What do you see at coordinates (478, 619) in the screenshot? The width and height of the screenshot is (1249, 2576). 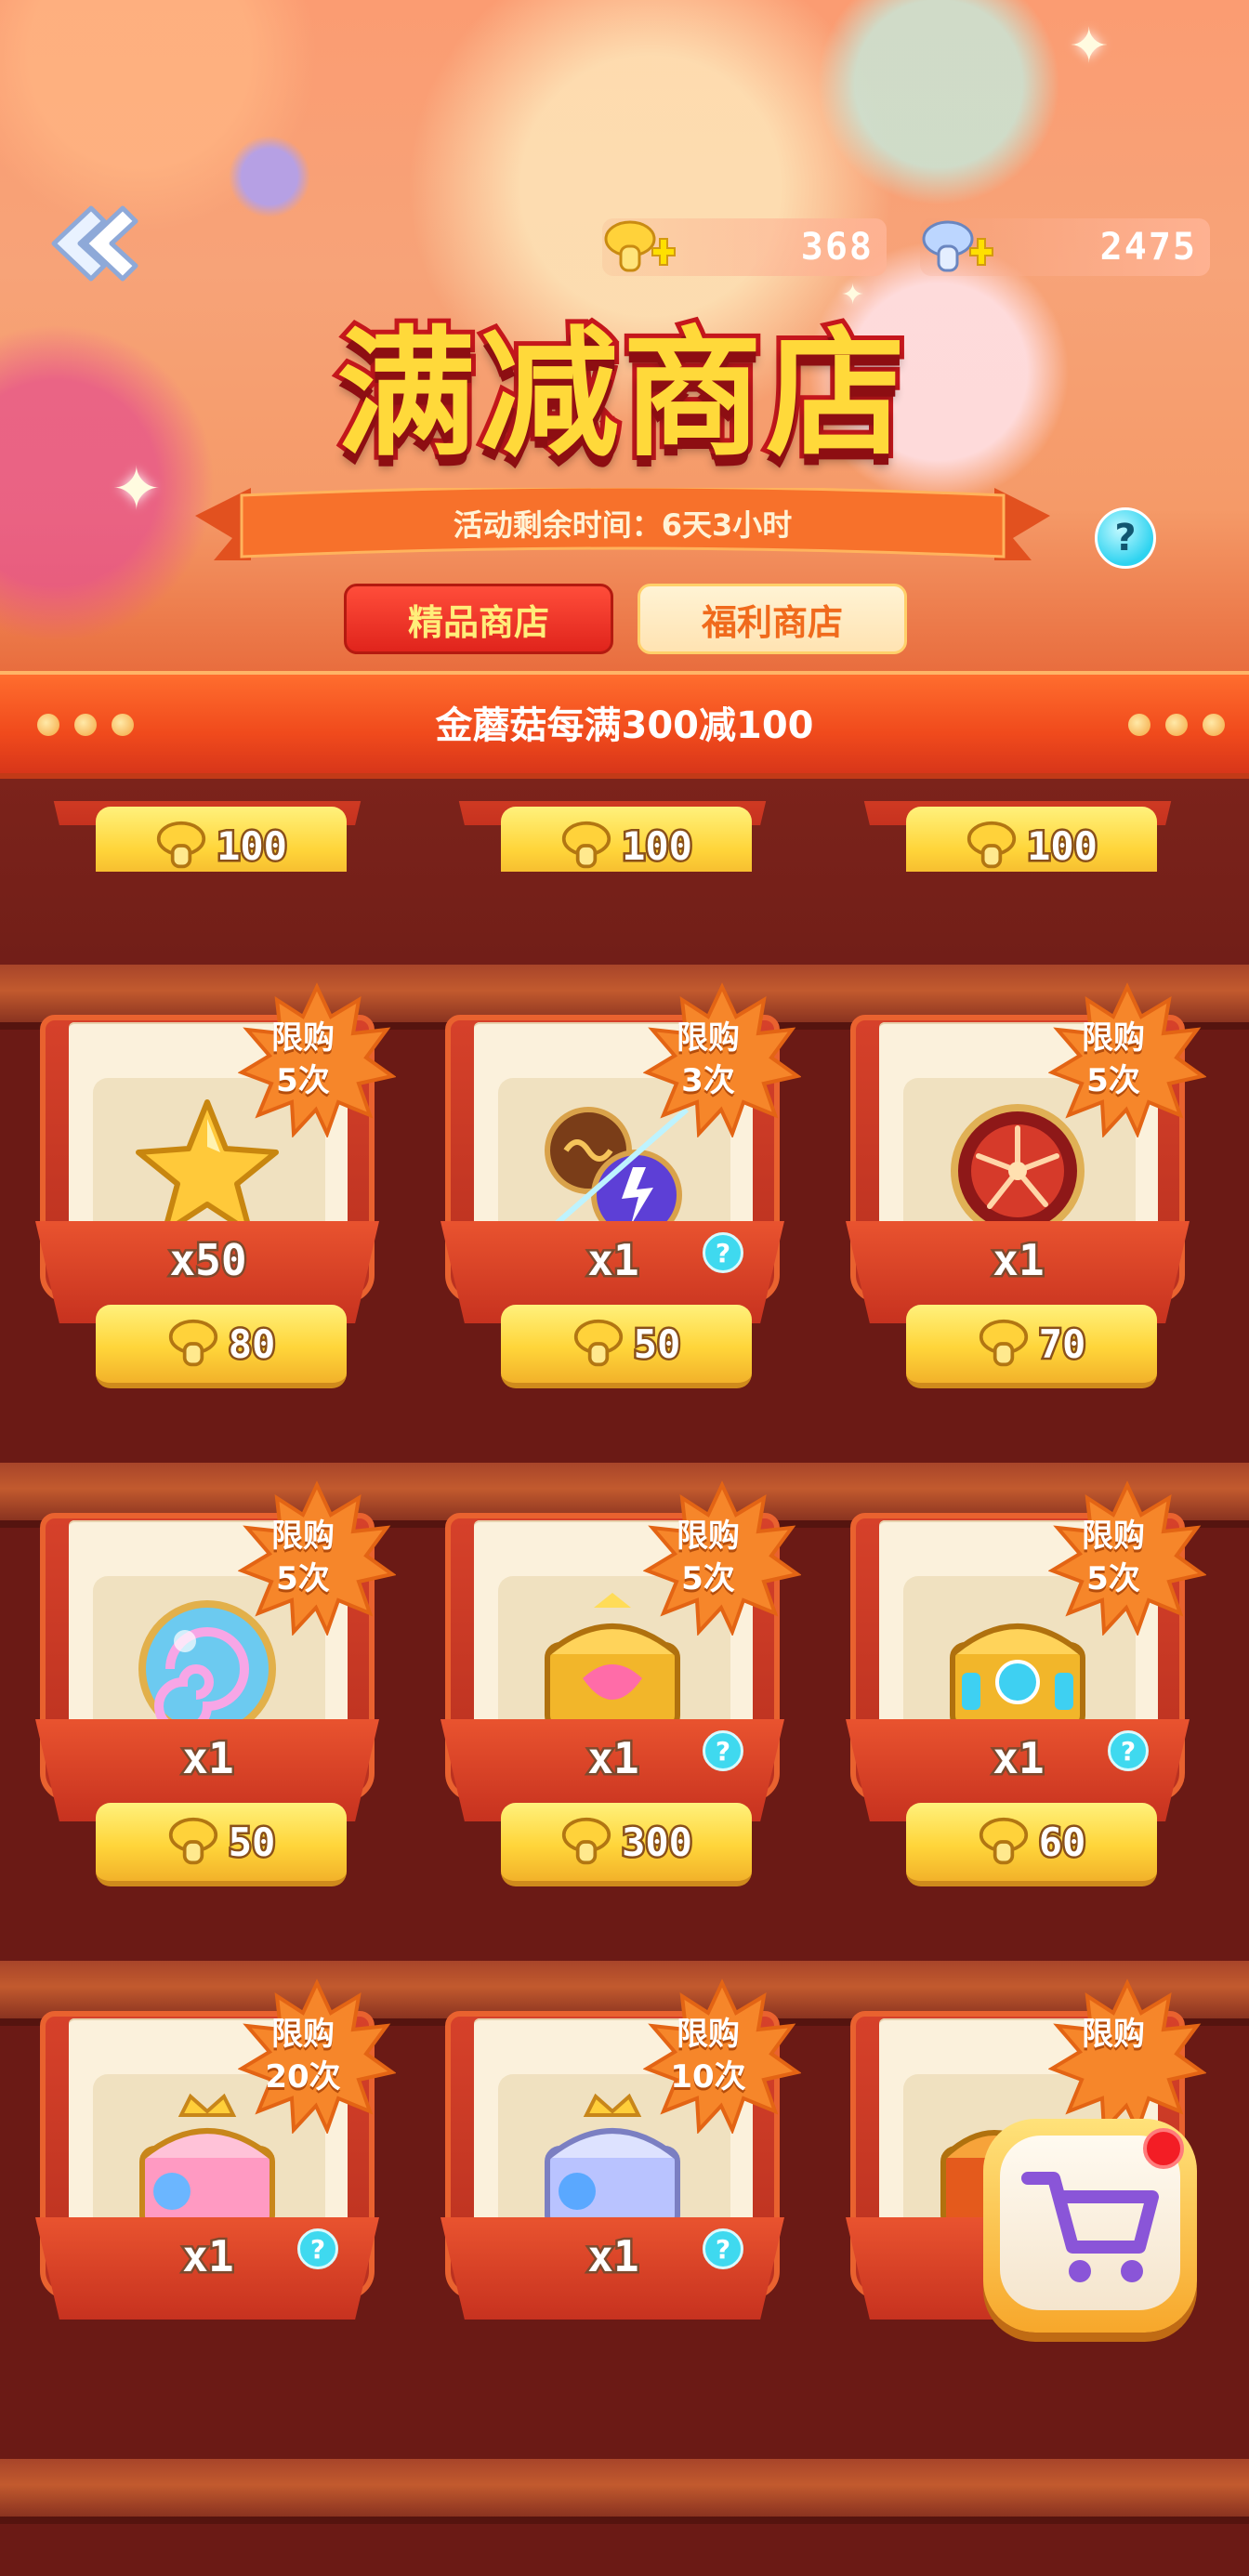 I see `tab-premium-shop: 精品商店` at bounding box center [478, 619].